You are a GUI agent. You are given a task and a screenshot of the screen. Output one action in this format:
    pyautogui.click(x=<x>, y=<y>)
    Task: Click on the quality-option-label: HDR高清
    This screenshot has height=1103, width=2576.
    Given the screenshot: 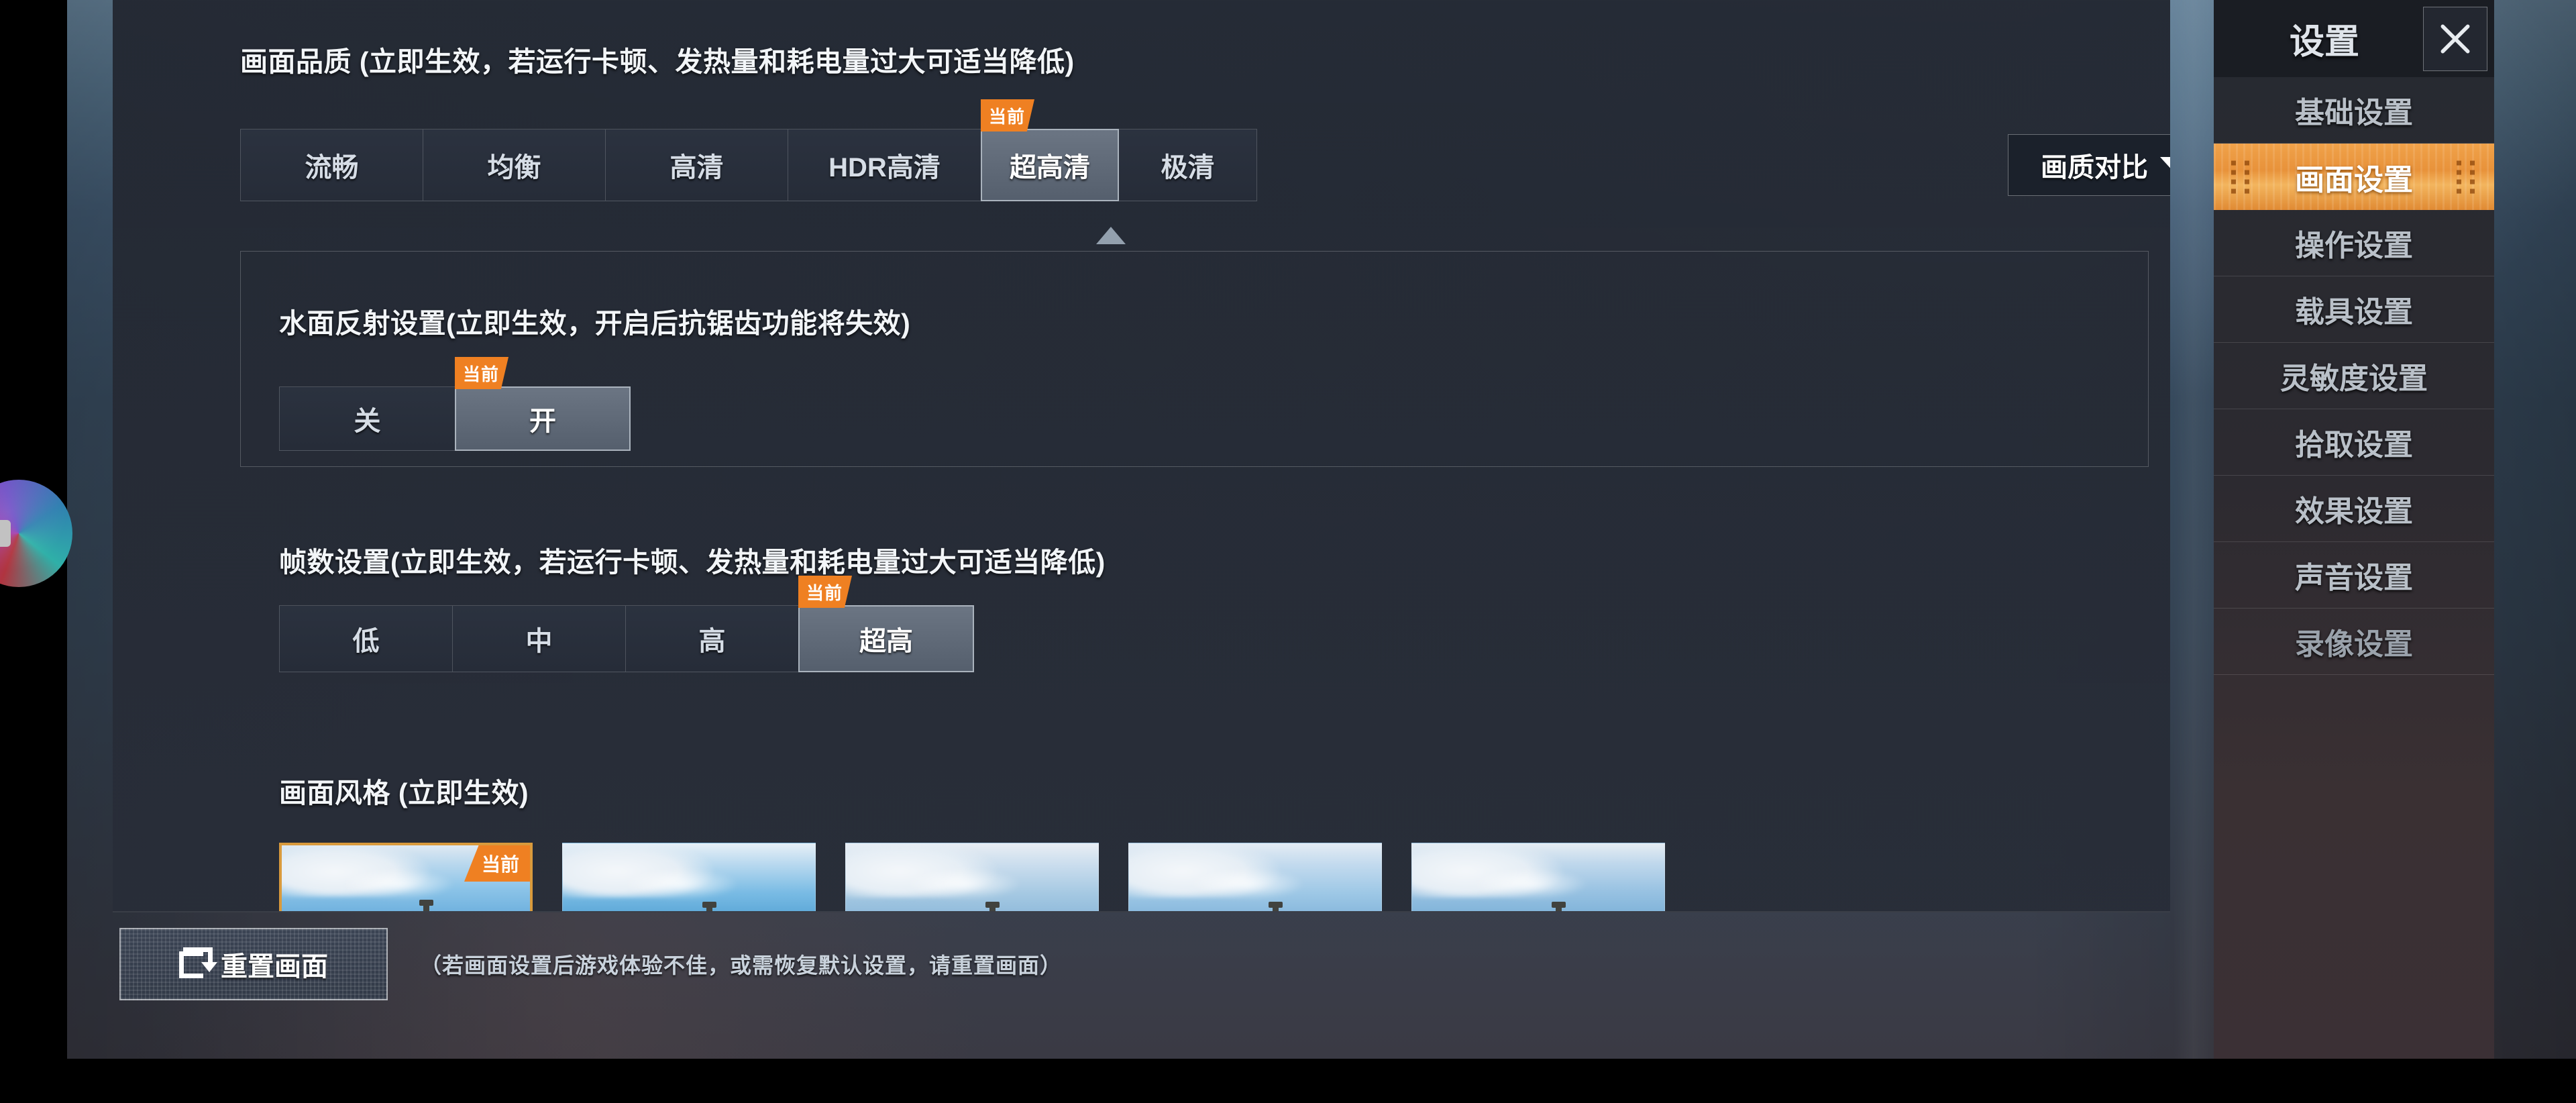 What is the action you would take?
    pyautogui.click(x=884, y=167)
    